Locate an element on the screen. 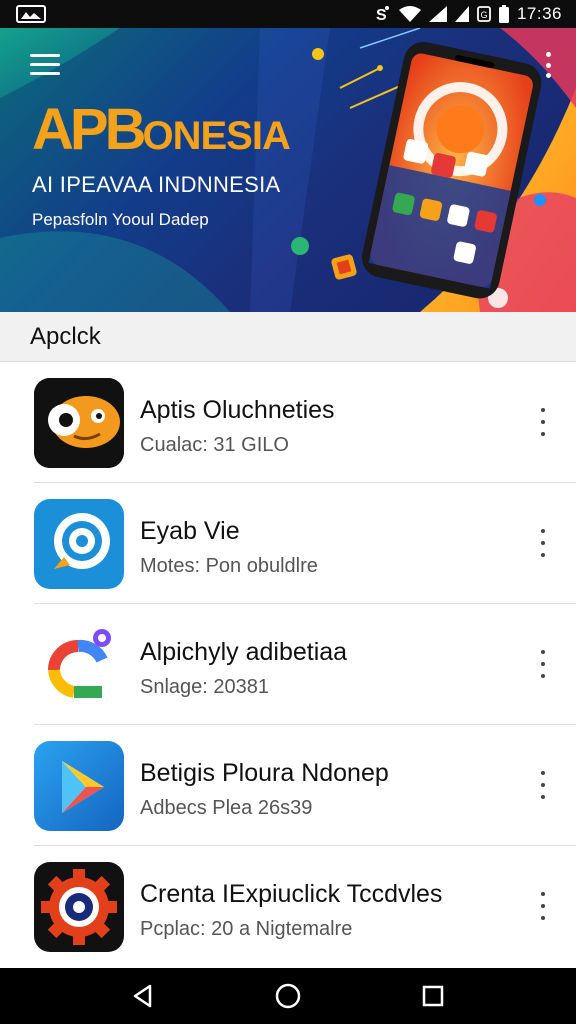  cartoon-face-icon is located at coordinates (79, 423).